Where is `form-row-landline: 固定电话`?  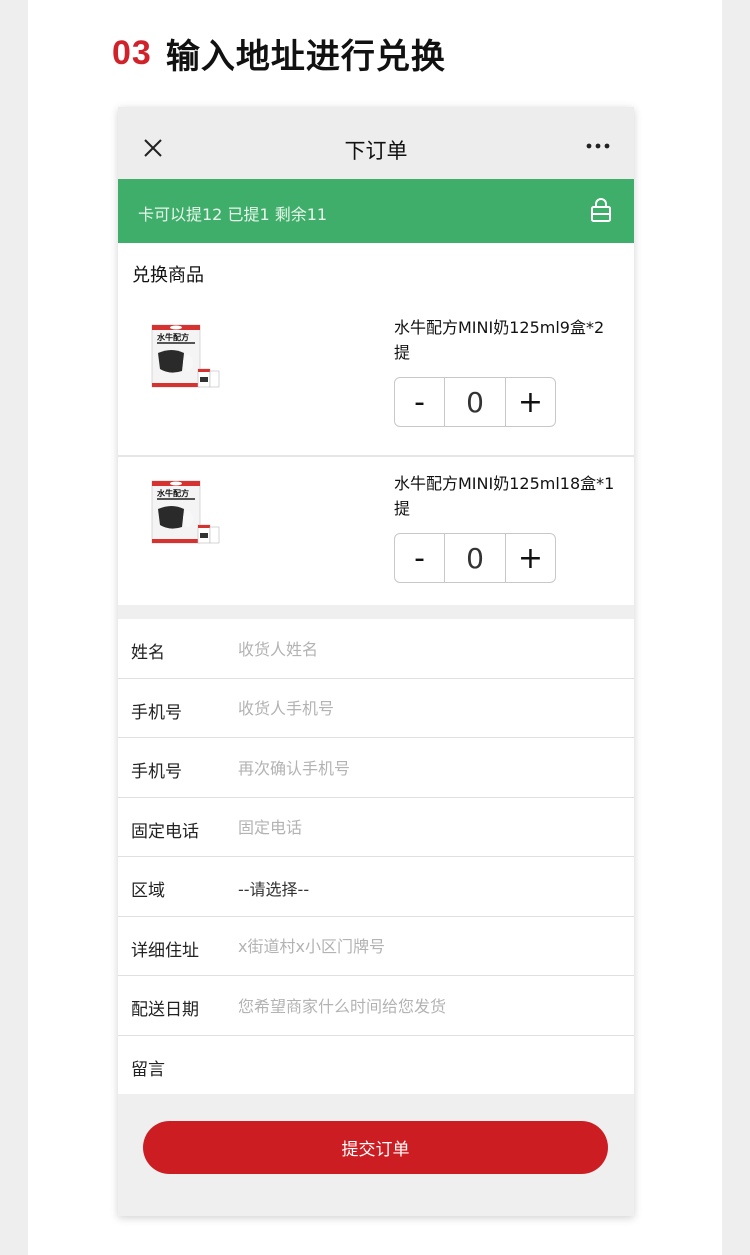
form-row-landline: 固定电话 is located at coordinates (376, 827).